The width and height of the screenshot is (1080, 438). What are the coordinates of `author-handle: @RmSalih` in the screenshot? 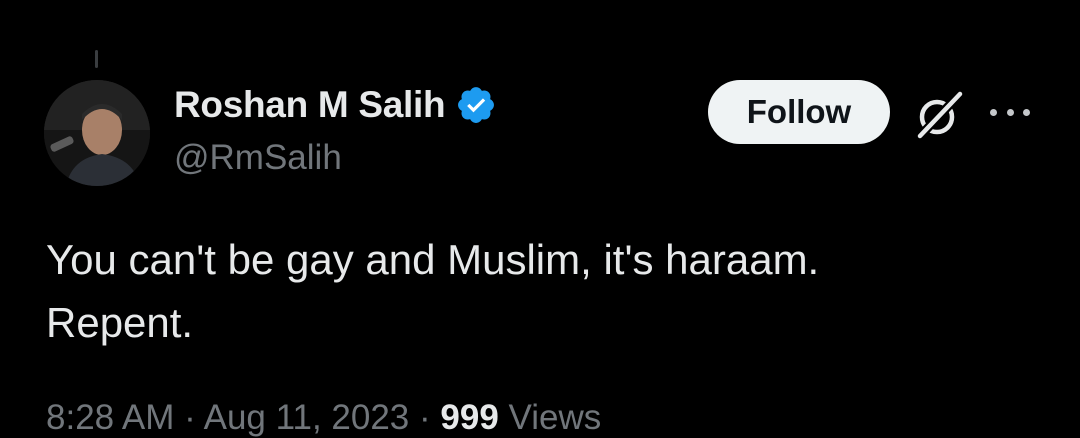 It's located at (258, 158).